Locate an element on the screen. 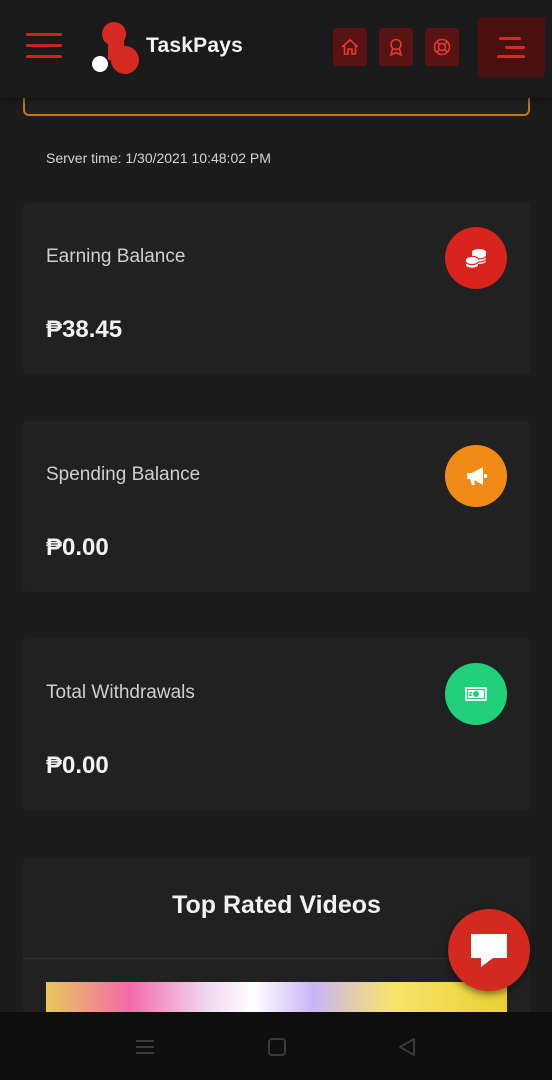 This screenshot has height=1080, width=552. earning-balance-card: Earning Balance ₱38.45 is located at coordinates (276, 288).